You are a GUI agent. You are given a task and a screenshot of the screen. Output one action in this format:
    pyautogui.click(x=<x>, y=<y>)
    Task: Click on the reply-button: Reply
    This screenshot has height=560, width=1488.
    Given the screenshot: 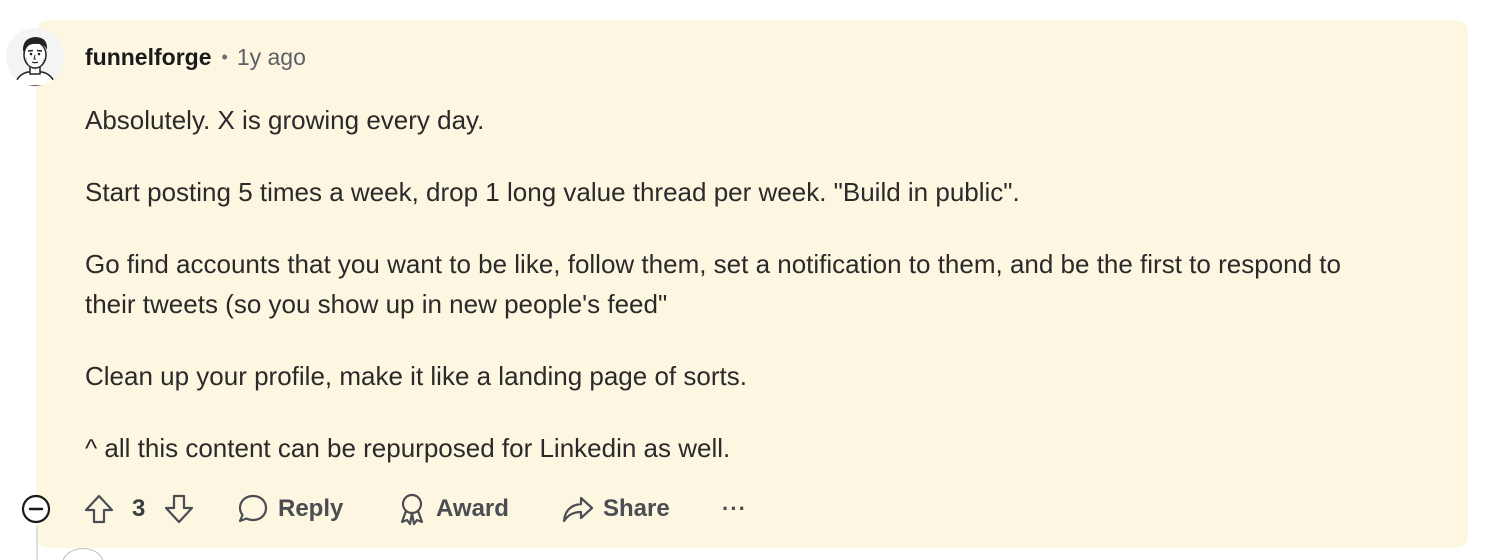 What is the action you would take?
    pyautogui.click(x=289, y=509)
    